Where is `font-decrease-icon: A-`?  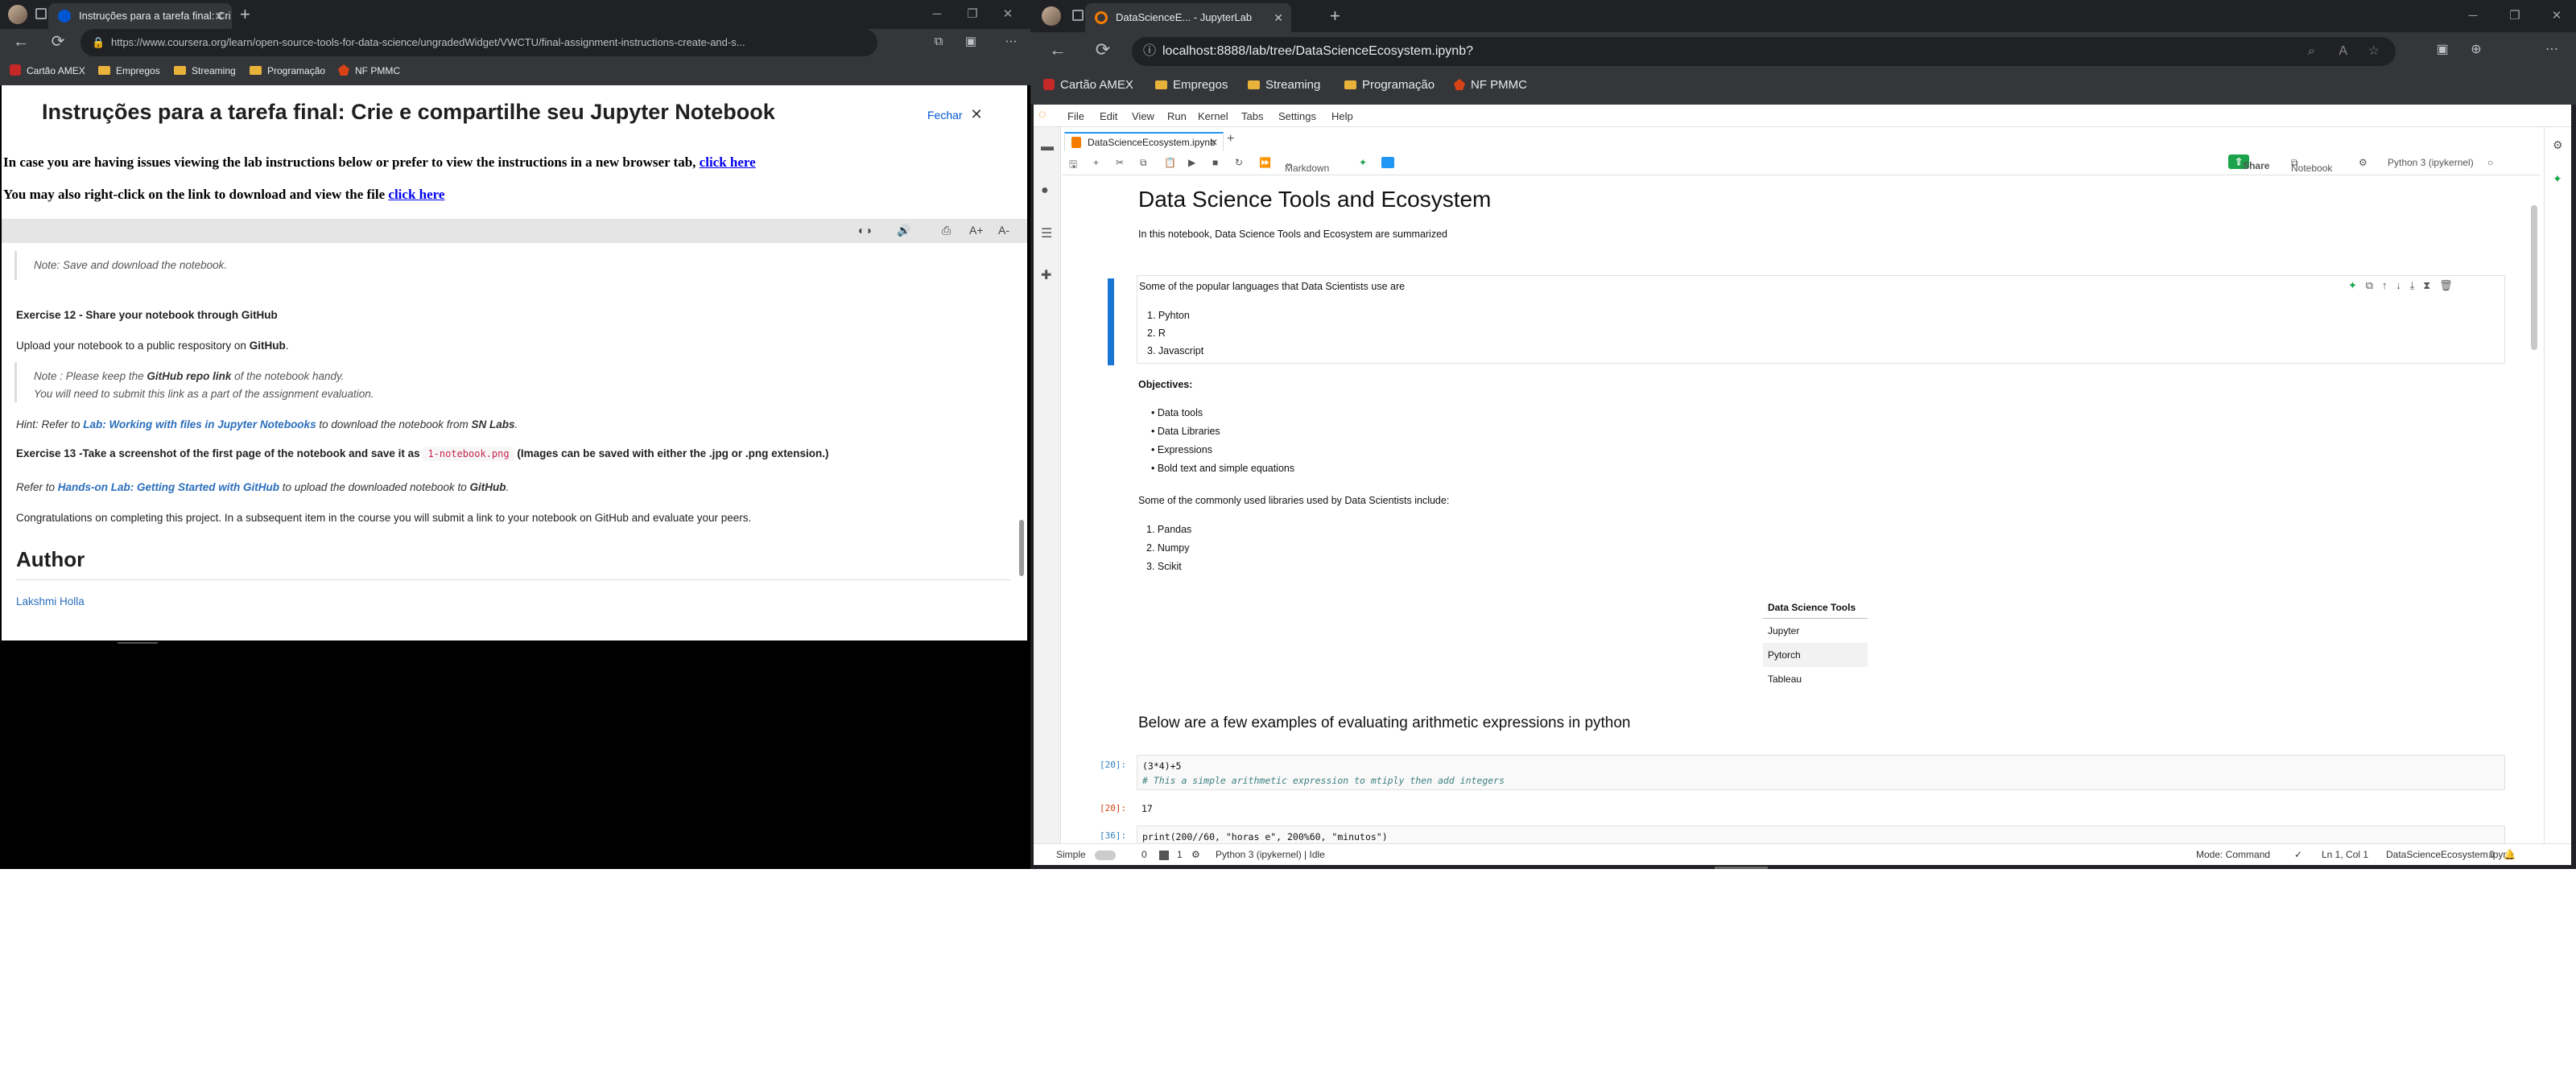 font-decrease-icon: A- is located at coordinates (1003, 230).